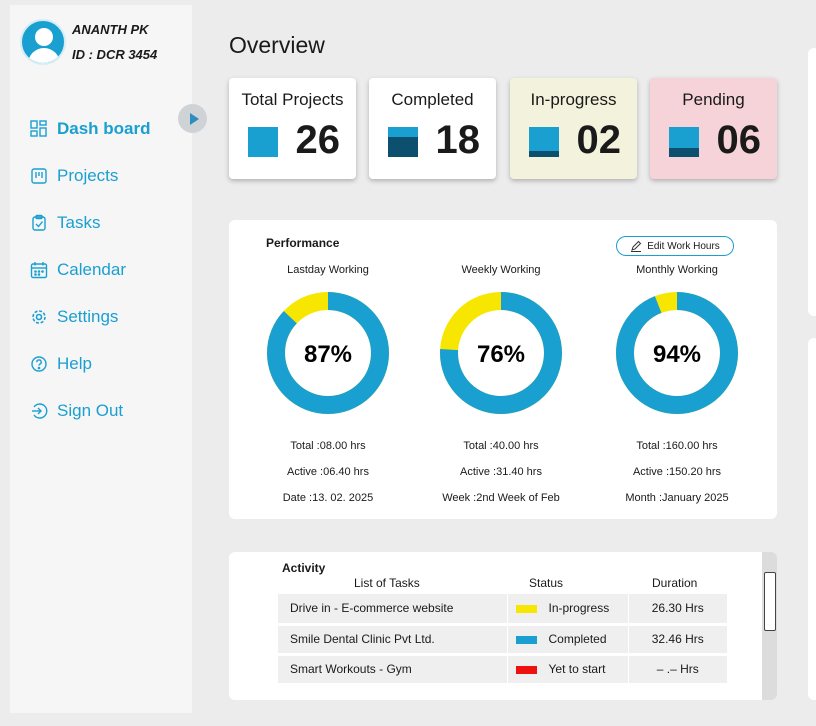 This screenshot has height=726, width=816. Describe the element at coordinates (104, 128) in the screenshot. I see `sidebar-item-label: Dash board` at that location.